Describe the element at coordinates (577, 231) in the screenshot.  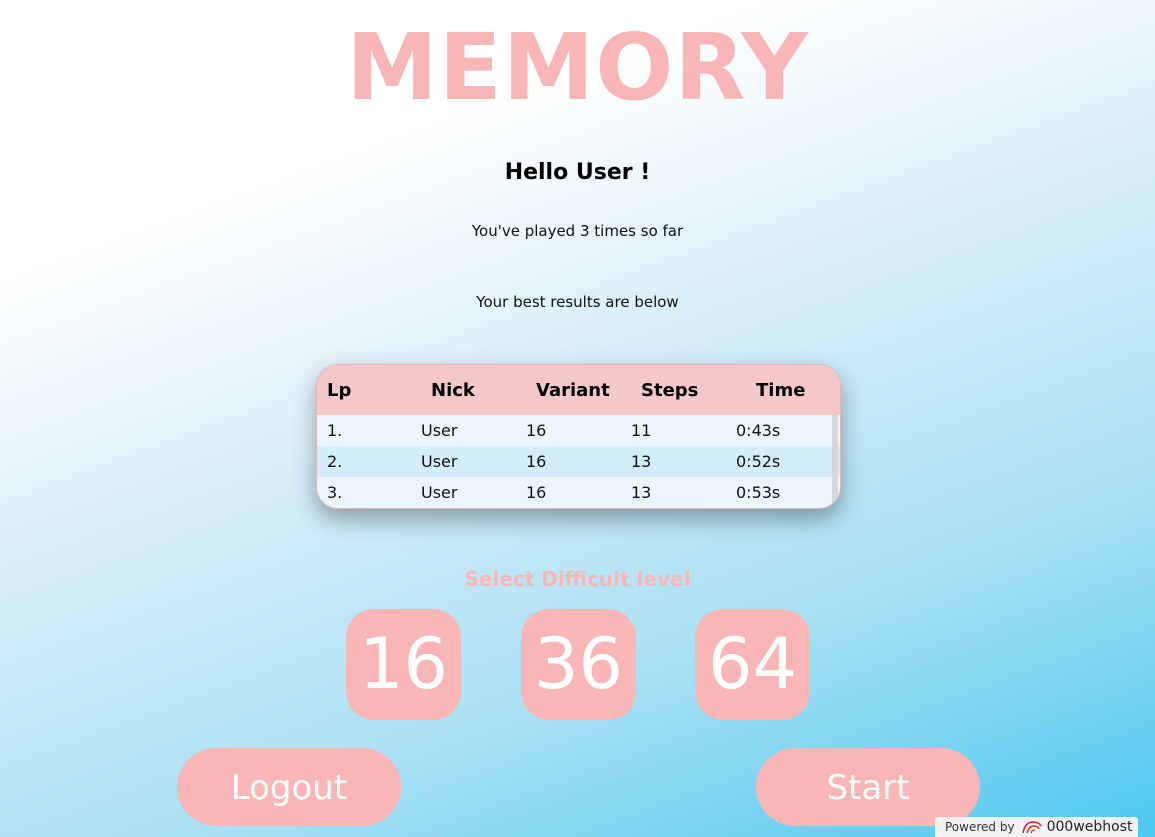
I see `played-count-text: You've played 3 times so far` at that location.